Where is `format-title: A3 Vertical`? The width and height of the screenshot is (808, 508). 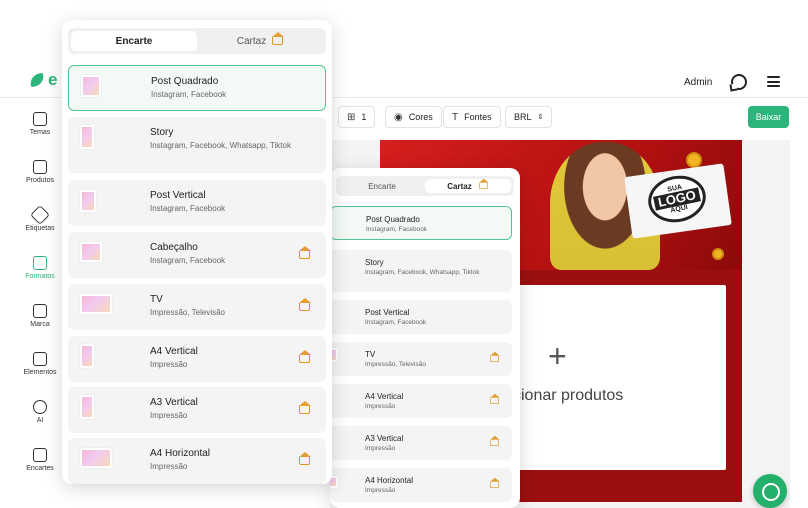 format-title: A3 Vertical is located at coordinates (174, 402).